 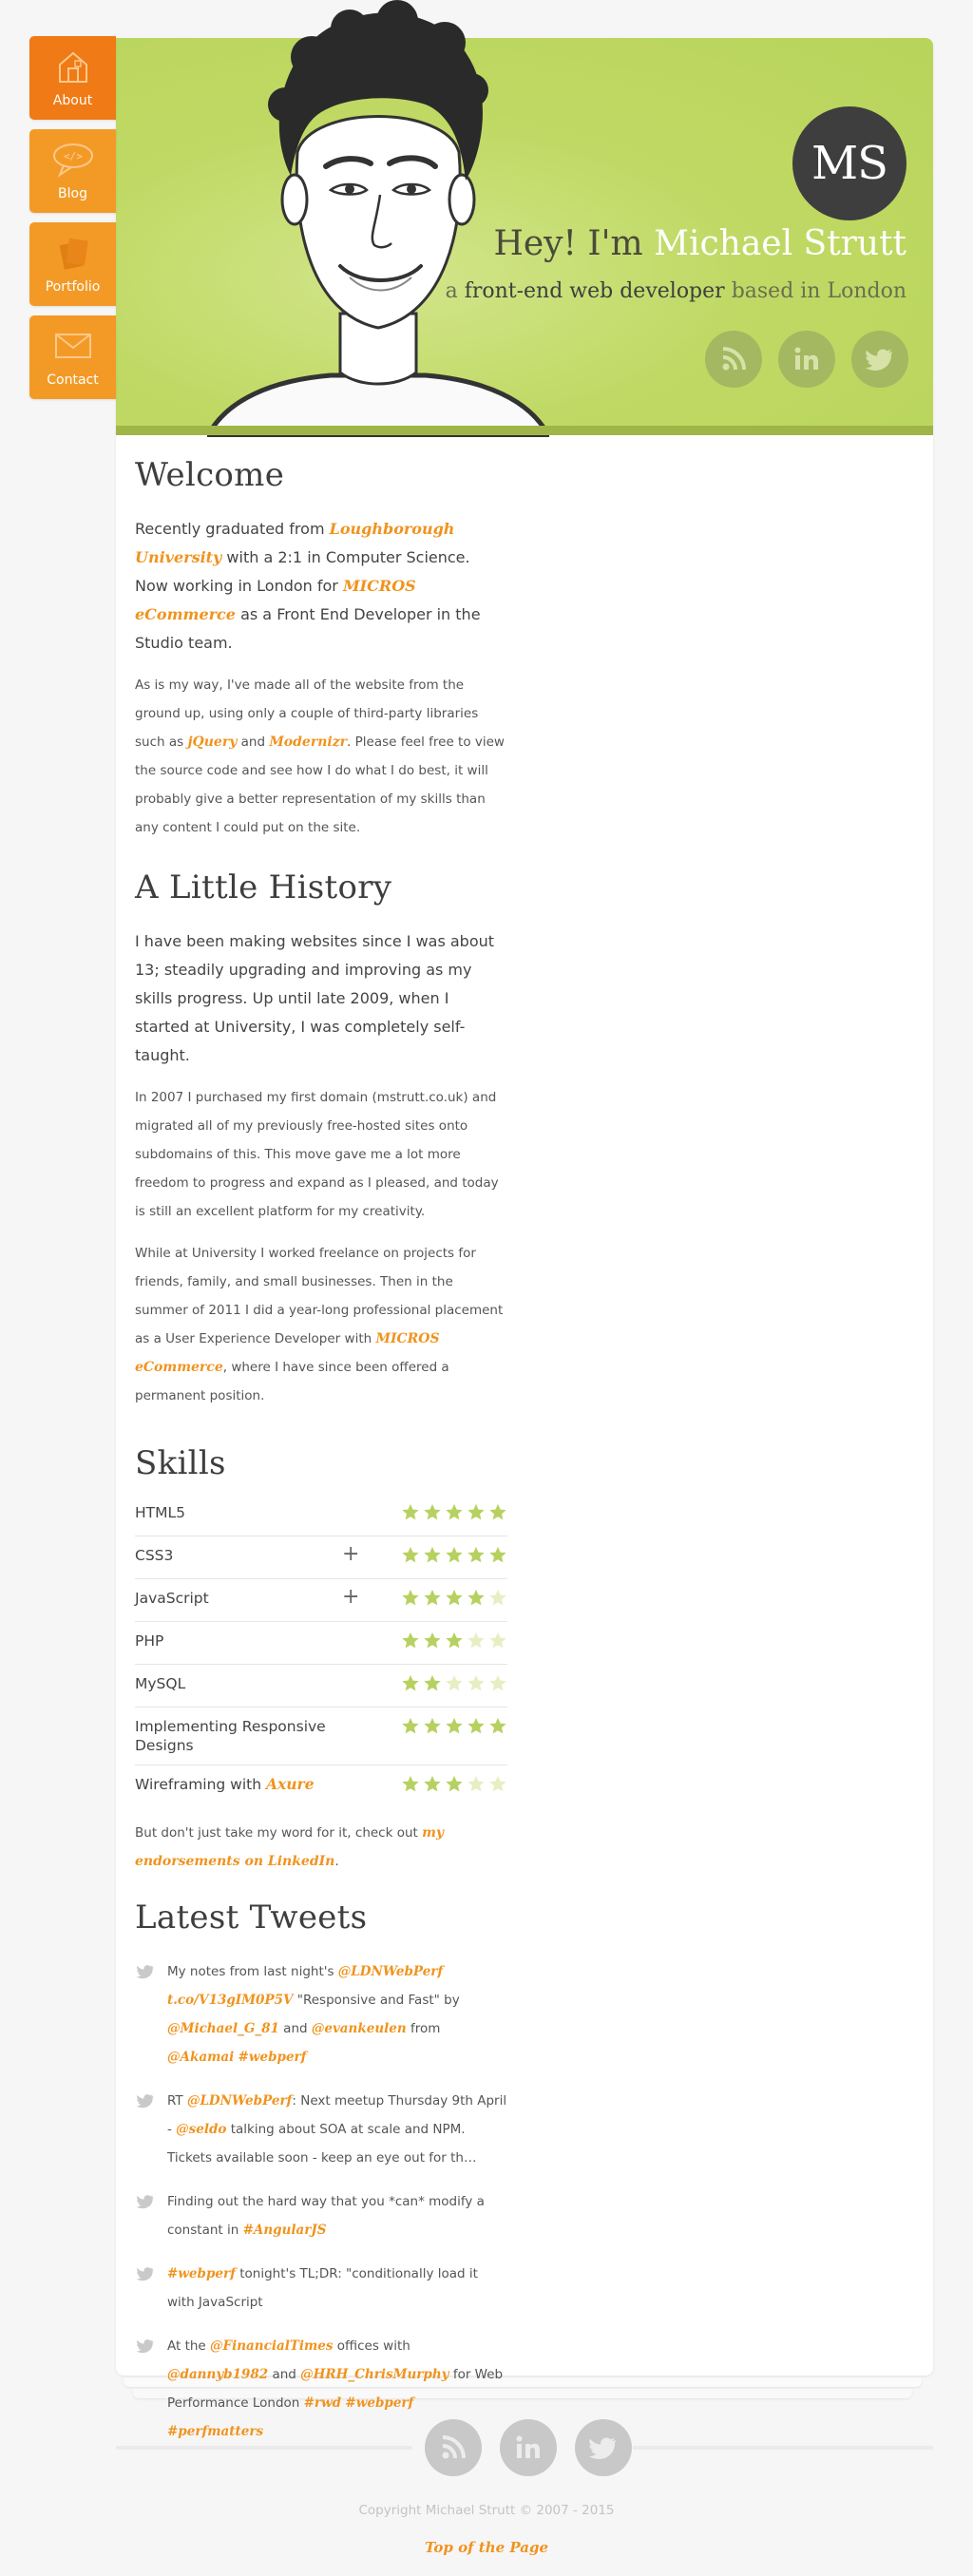 I want to click on footer-rss-button, so click(x=453, y=2447).